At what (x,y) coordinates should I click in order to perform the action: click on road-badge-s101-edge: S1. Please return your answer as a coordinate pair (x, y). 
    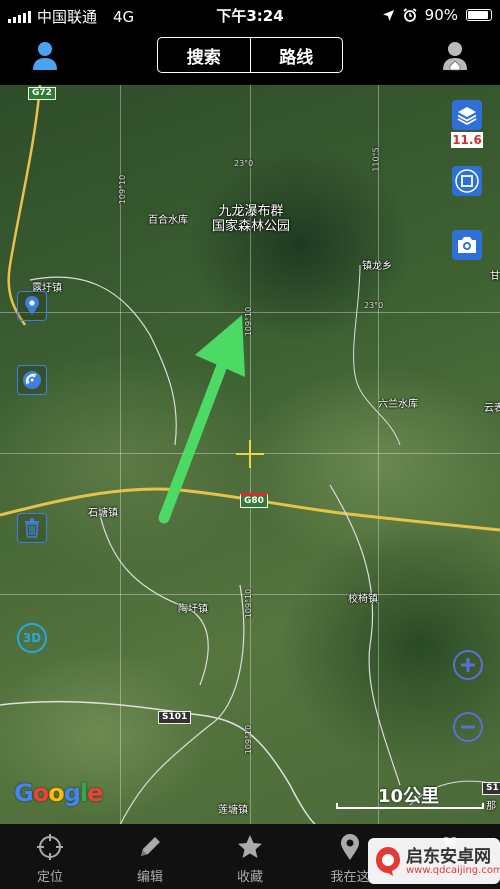
    Looking at the image, I should click on (491, 788).